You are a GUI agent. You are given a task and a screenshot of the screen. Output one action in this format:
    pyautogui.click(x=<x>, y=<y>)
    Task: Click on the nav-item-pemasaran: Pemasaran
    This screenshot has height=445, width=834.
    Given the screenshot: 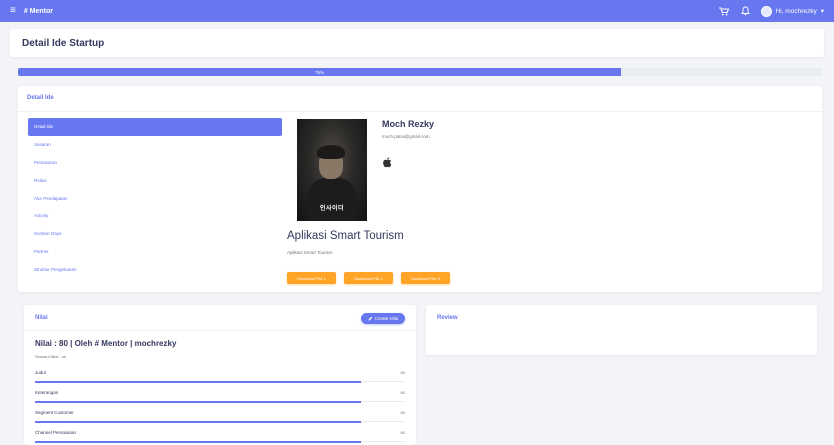 What is the action you would take?
    pyautogui.click(x=155, y=163)
    